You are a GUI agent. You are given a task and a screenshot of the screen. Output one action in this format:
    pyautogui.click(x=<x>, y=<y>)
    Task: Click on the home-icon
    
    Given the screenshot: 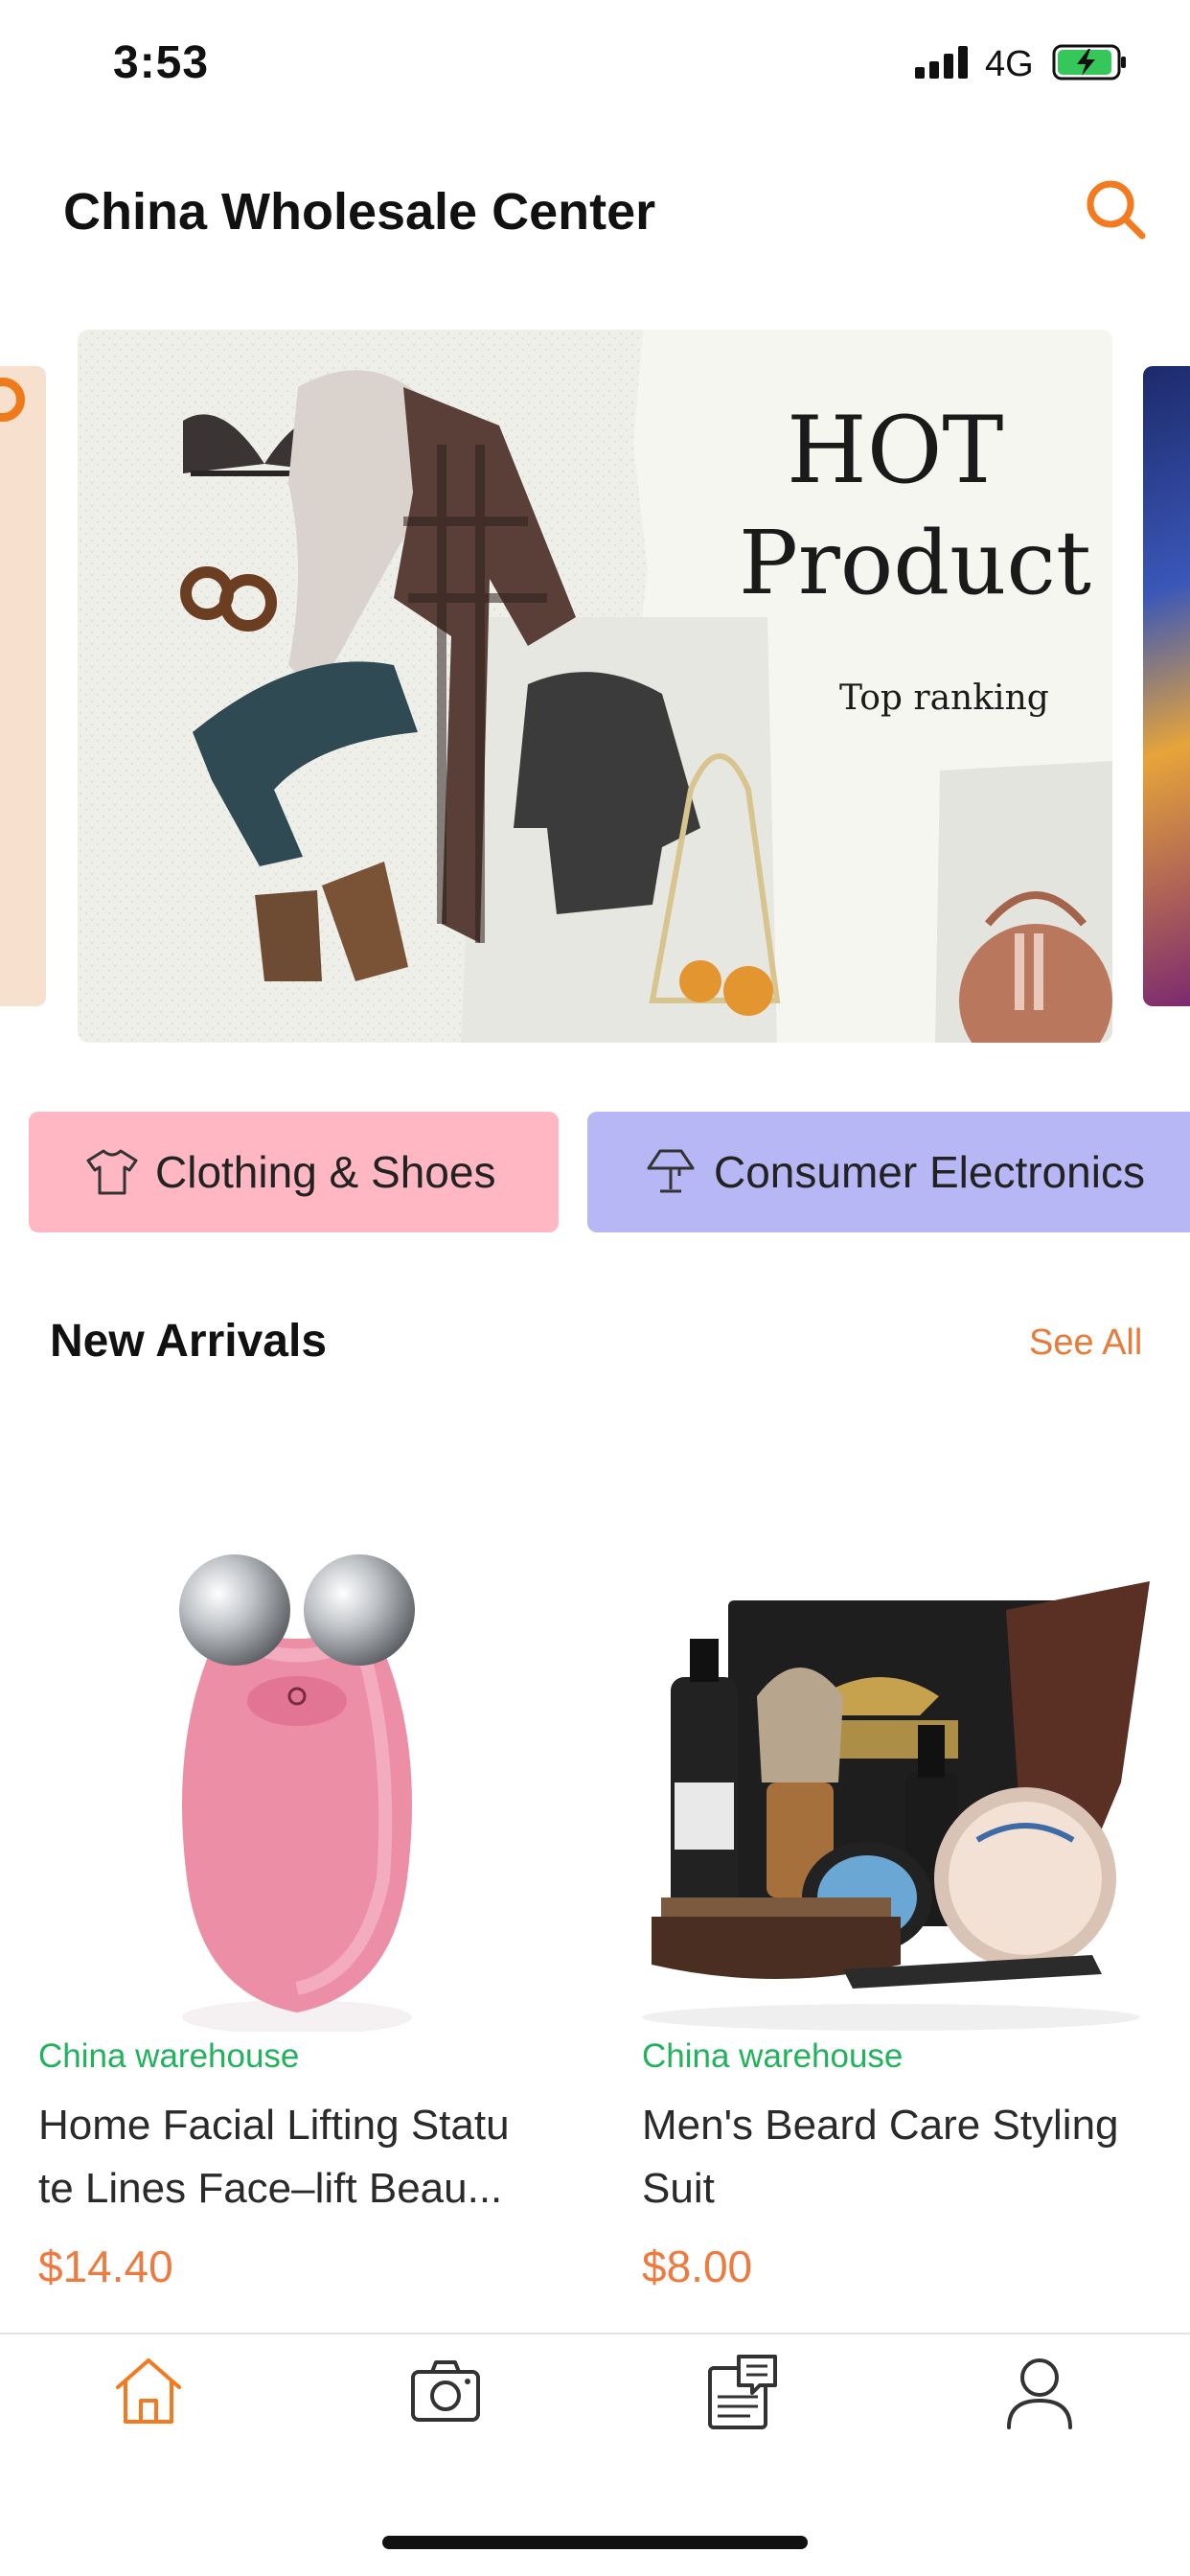 What is the action you would take?
    pyautogui.click(x=148, y=2391)
    